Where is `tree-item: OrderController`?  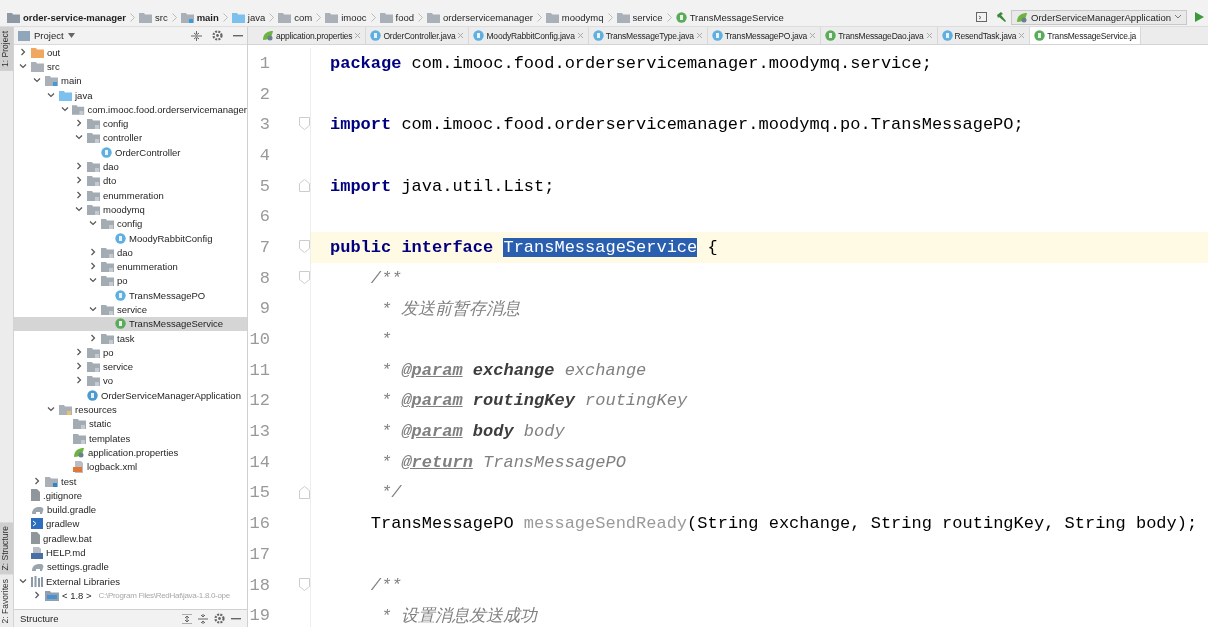 tree-item: OrderController is located at coordinates (130, 152).